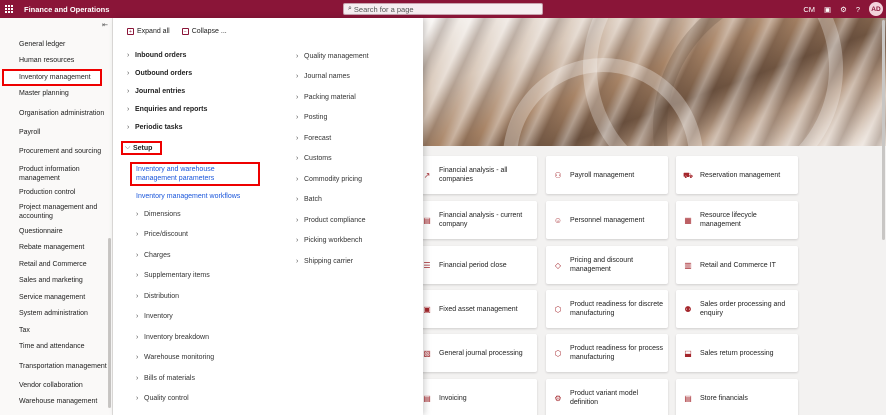 Image resolution: width=886 pixels, height=415 pixels. What do you see at coordinates (737, 265) in the screenshot?
I see `tile-retail-and-commerce-it: ▥ Retail and Commerce IT` at bounding box center [737, 265].